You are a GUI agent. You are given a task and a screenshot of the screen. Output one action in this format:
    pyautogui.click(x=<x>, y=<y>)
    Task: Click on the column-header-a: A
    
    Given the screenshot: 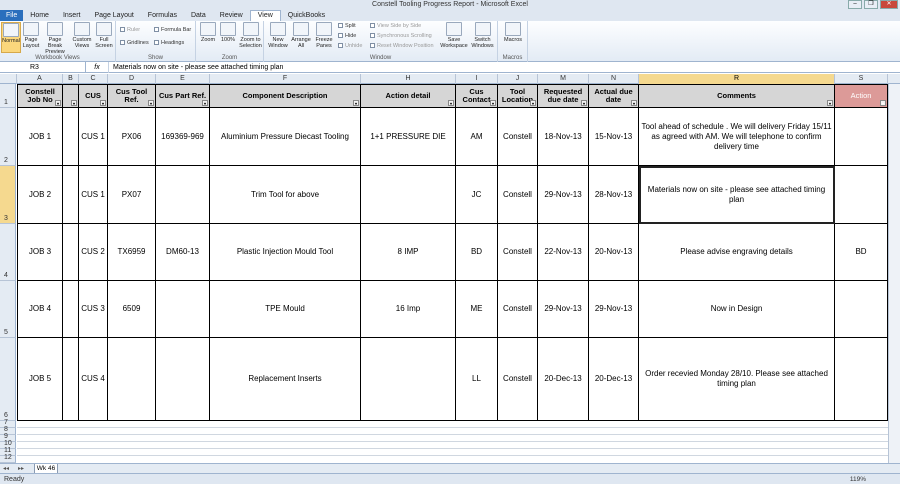 What is the action you would take?
    pyautogui.click(x=40, y=79)
    